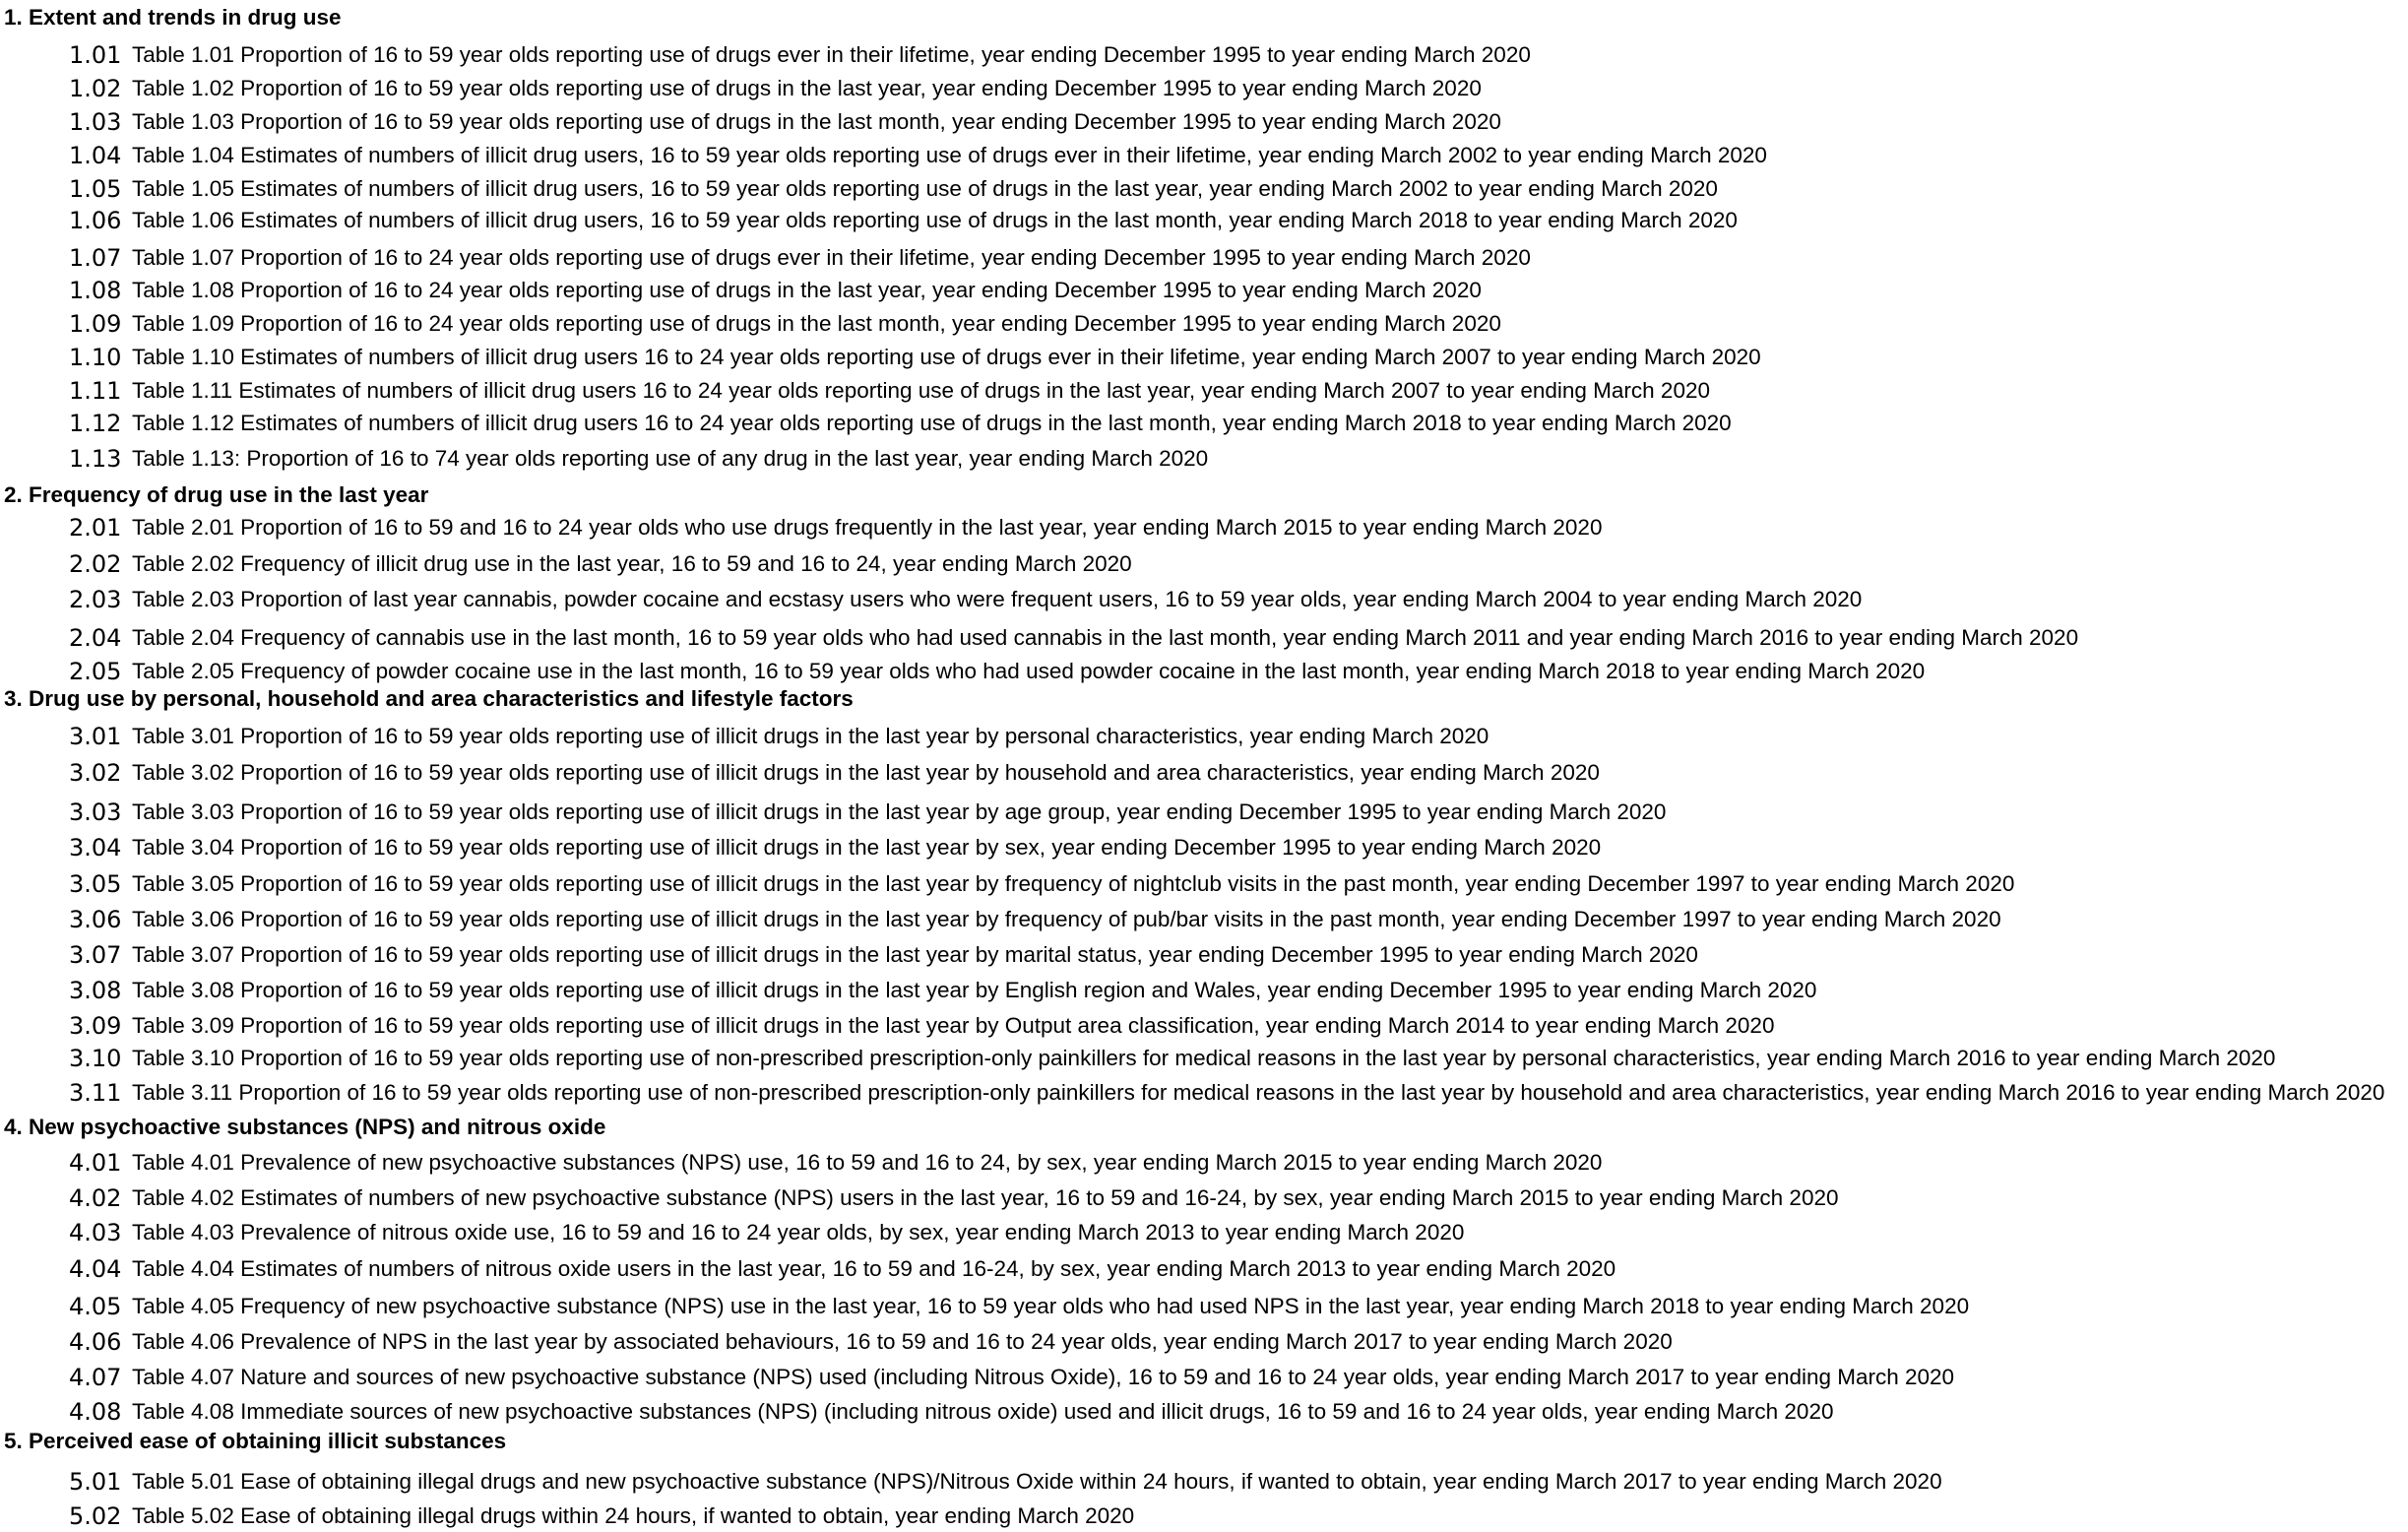 The height and width of the screenshot is (1532, 2408). I want to click on table-number: 2.05, so click(95, 672).